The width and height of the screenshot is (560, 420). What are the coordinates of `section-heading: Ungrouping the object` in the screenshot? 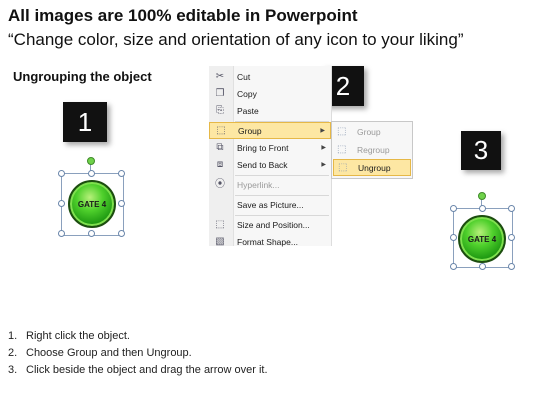 It's located at (82, 76).